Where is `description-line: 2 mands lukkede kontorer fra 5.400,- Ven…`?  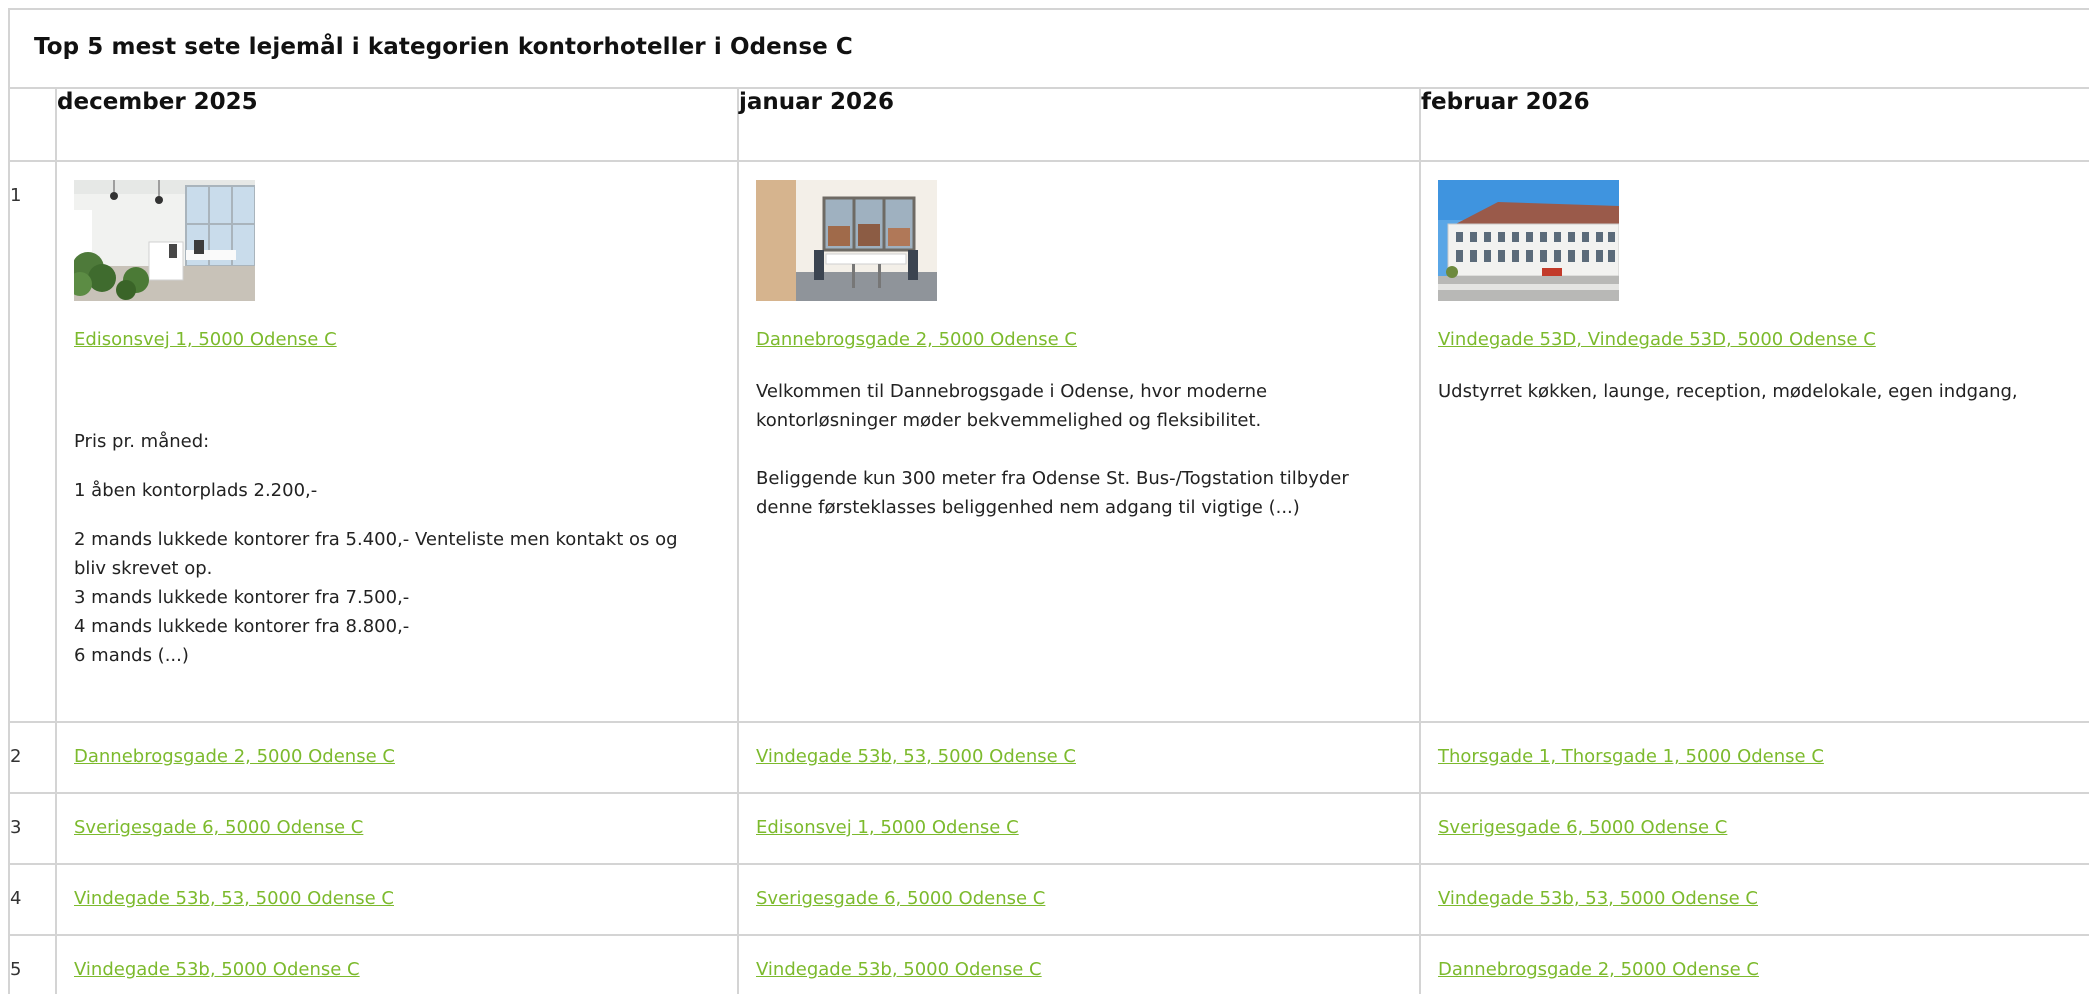
description-line: 2 mands lukkede kontorer fra 5.400,- Ven… is located at coordinates (376, 554).